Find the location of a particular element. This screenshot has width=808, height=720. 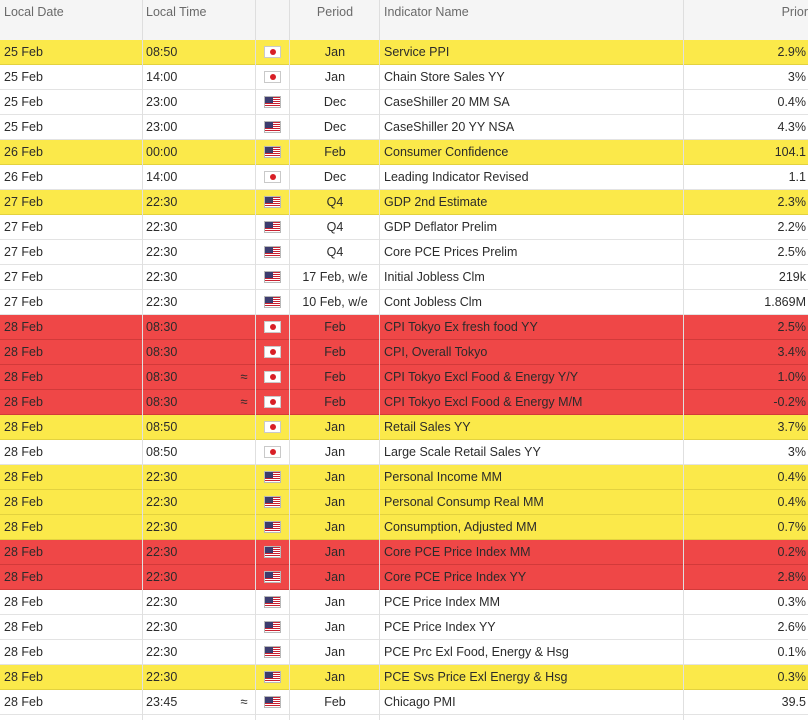

table-row: 25 Feb 08:50 Jan Service PPI 2.9% is located at coordinates (404, 52).